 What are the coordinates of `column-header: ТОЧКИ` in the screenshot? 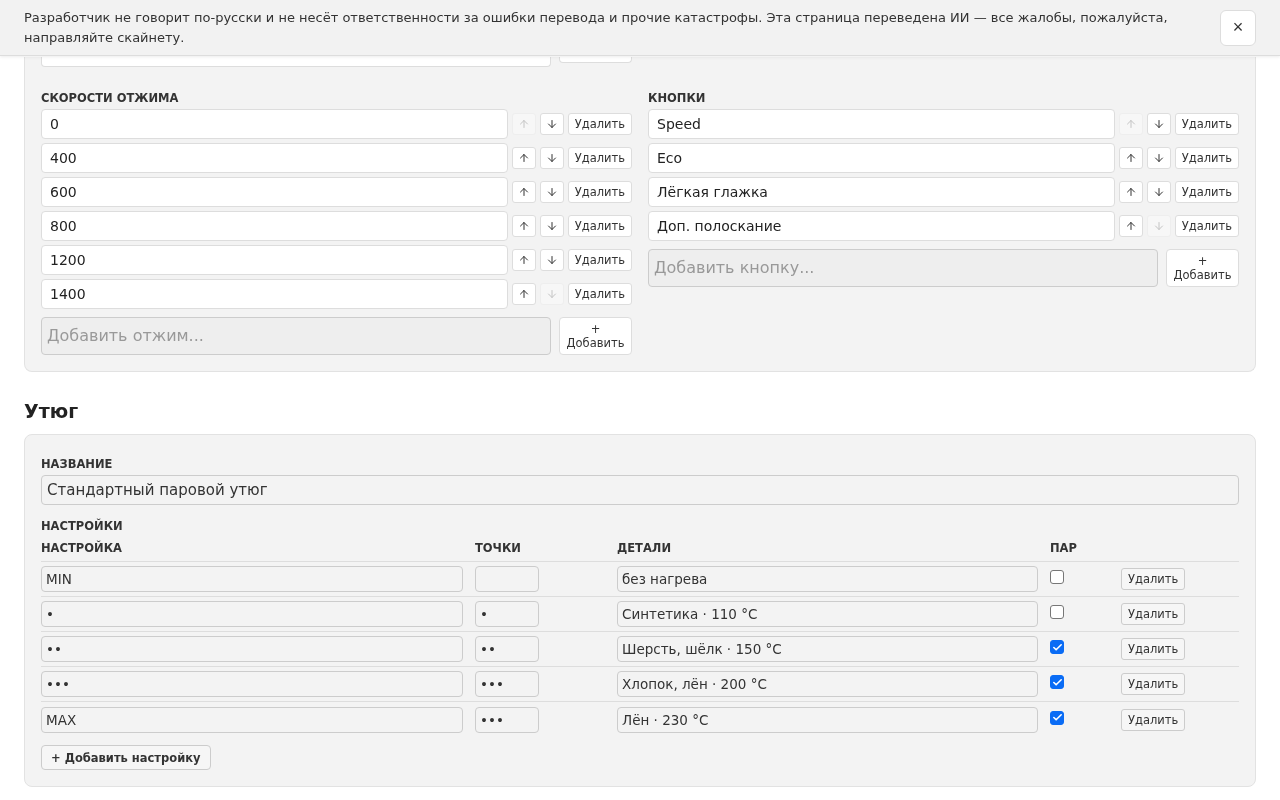 It's located at (546, 548).